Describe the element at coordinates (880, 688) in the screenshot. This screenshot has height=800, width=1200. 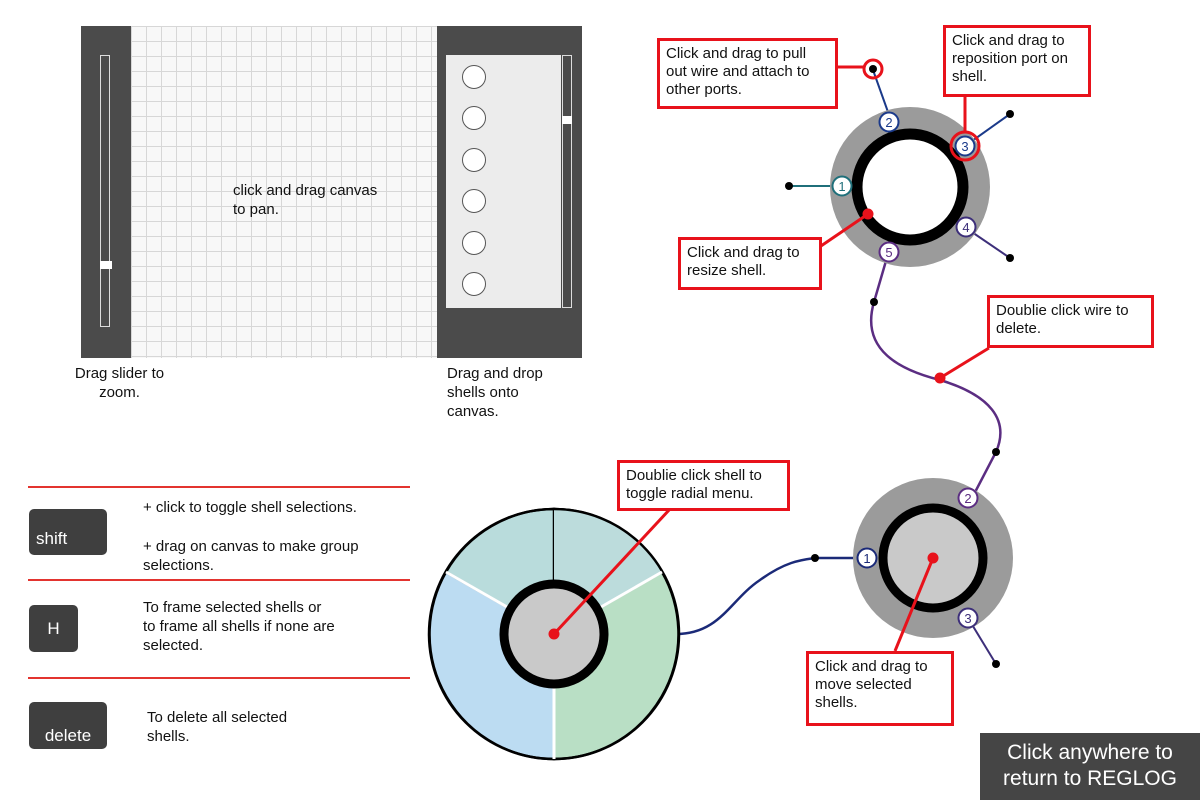
I see `callout-move-shells: Click and drag to move selected shells.` at that location.